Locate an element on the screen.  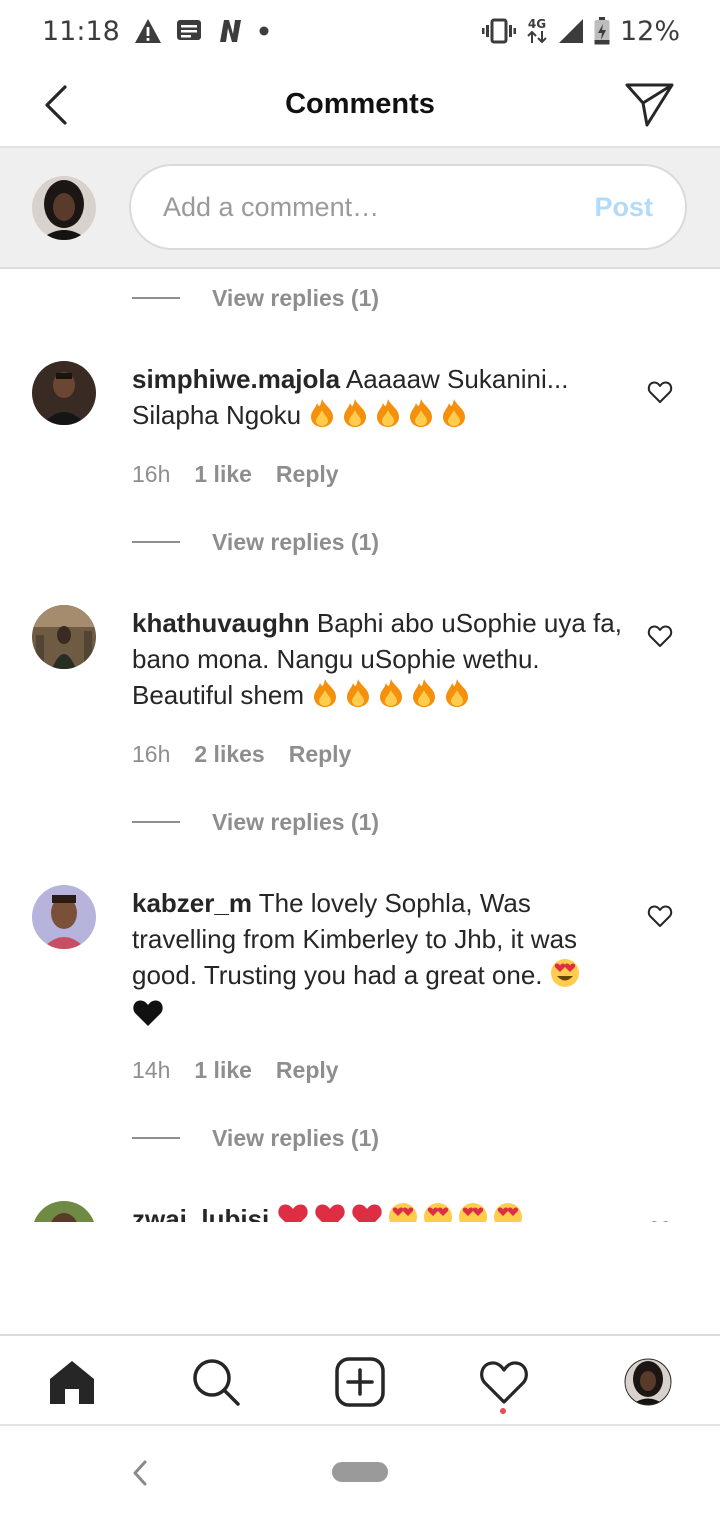
search-icon is located at coordinates (216, 1382).